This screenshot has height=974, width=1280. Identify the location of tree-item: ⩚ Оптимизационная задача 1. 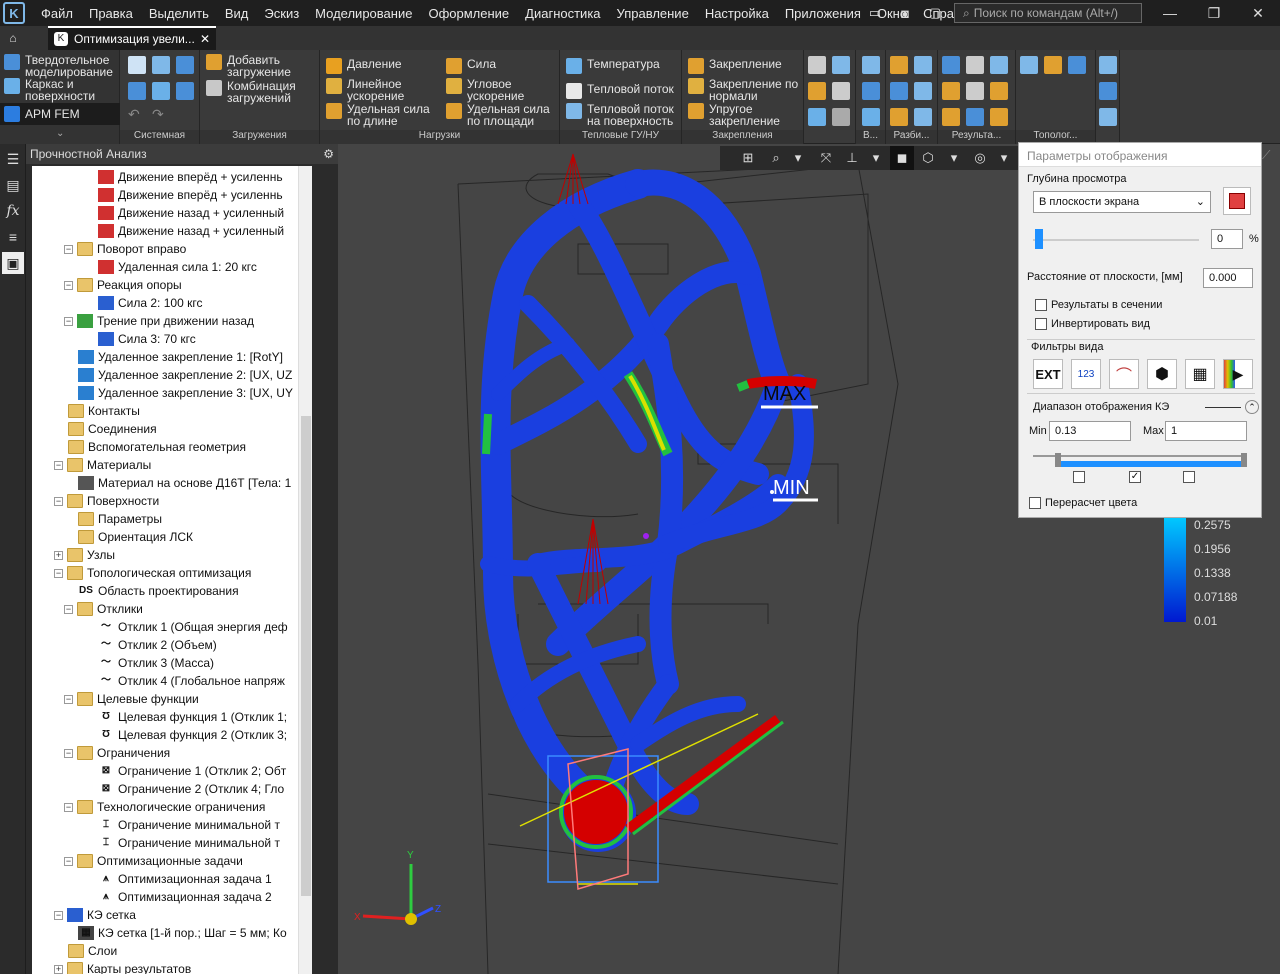
(185, 879).